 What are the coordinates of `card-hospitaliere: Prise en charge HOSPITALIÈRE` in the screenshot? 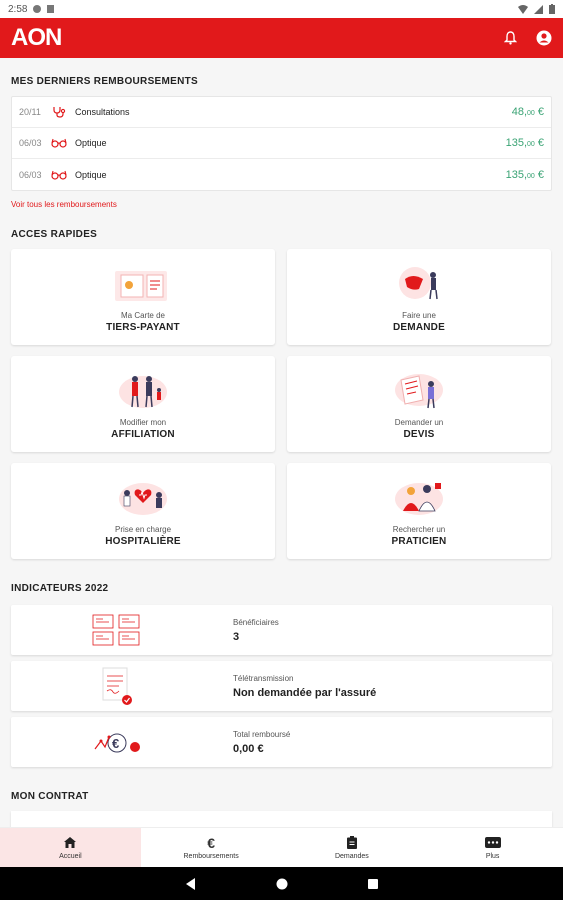 It's located at (143, 511).